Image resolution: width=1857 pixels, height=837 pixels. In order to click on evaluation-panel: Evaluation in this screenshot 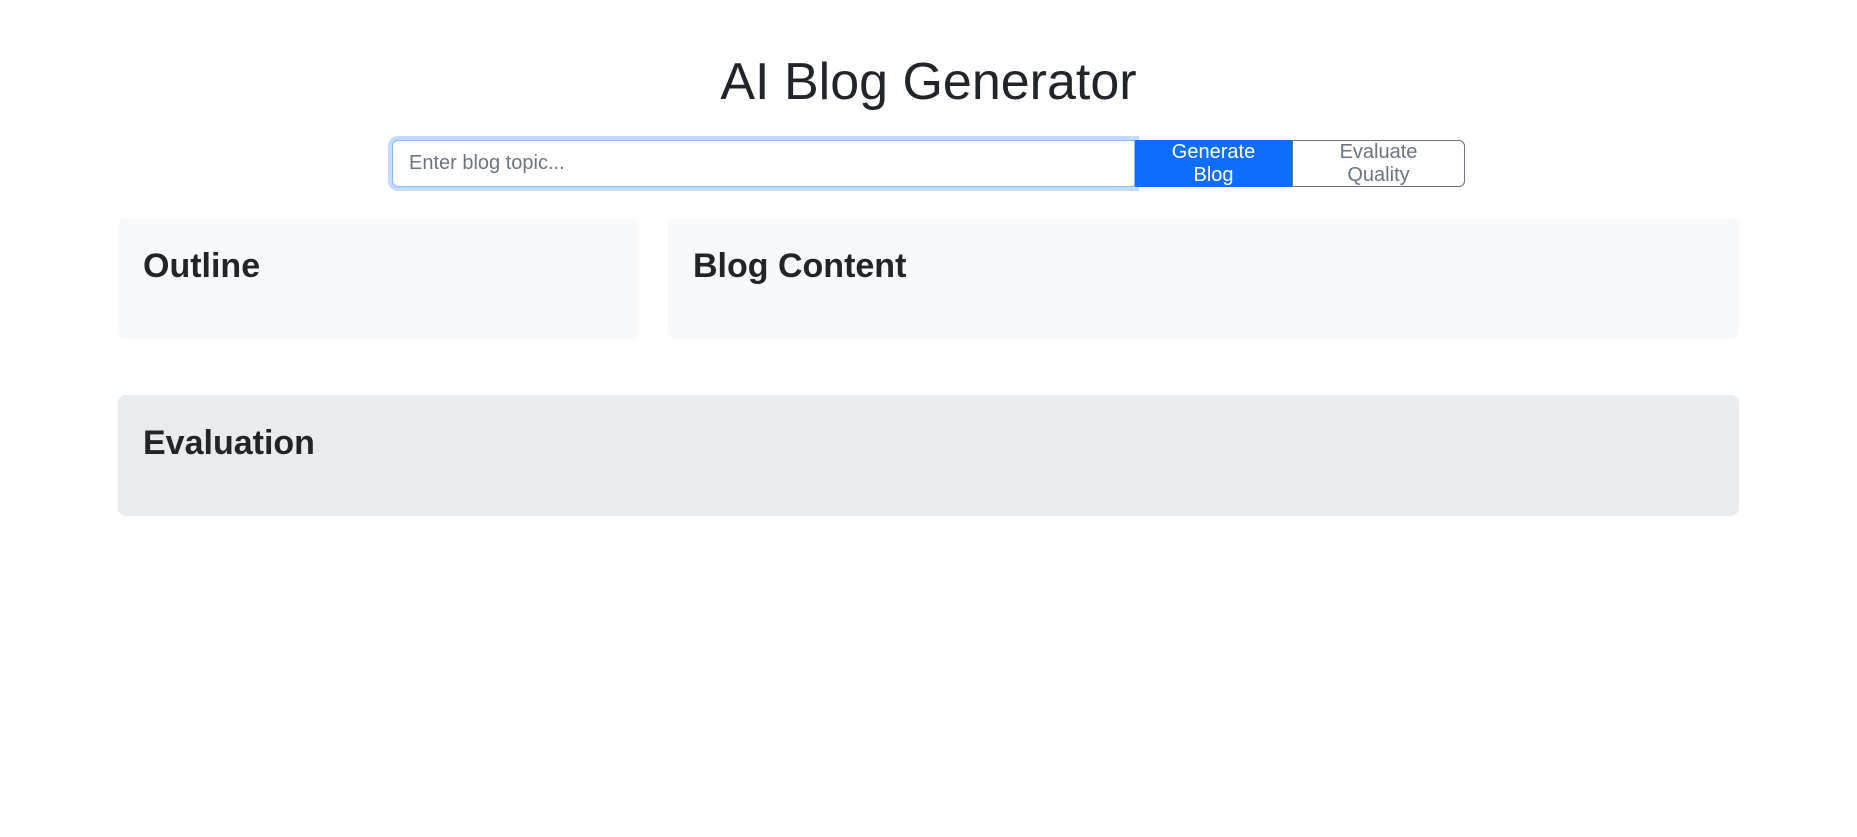, I will do `click(928, 455)`.